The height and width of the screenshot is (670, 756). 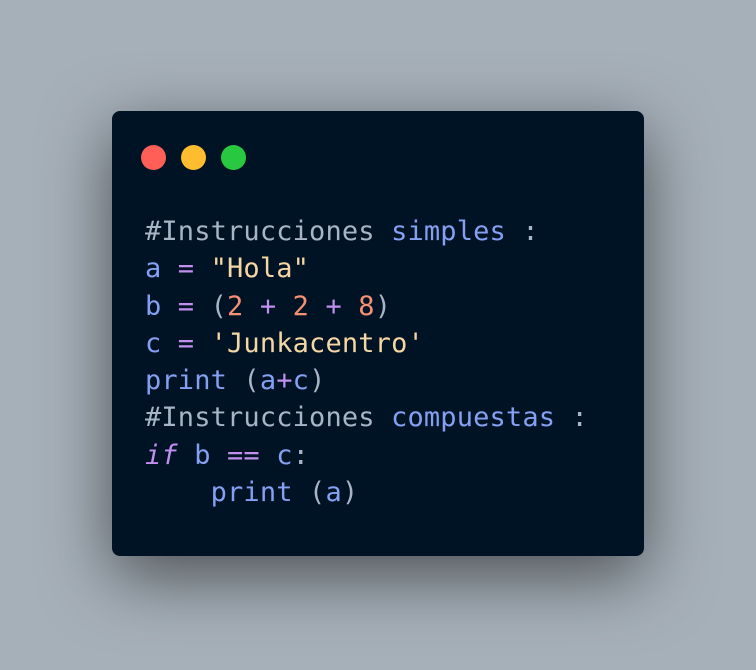 What do you see at coordinates (366, 268) in the screenshot?
I see `code-line: a = "Hola"` at bounding box center [366, 268].